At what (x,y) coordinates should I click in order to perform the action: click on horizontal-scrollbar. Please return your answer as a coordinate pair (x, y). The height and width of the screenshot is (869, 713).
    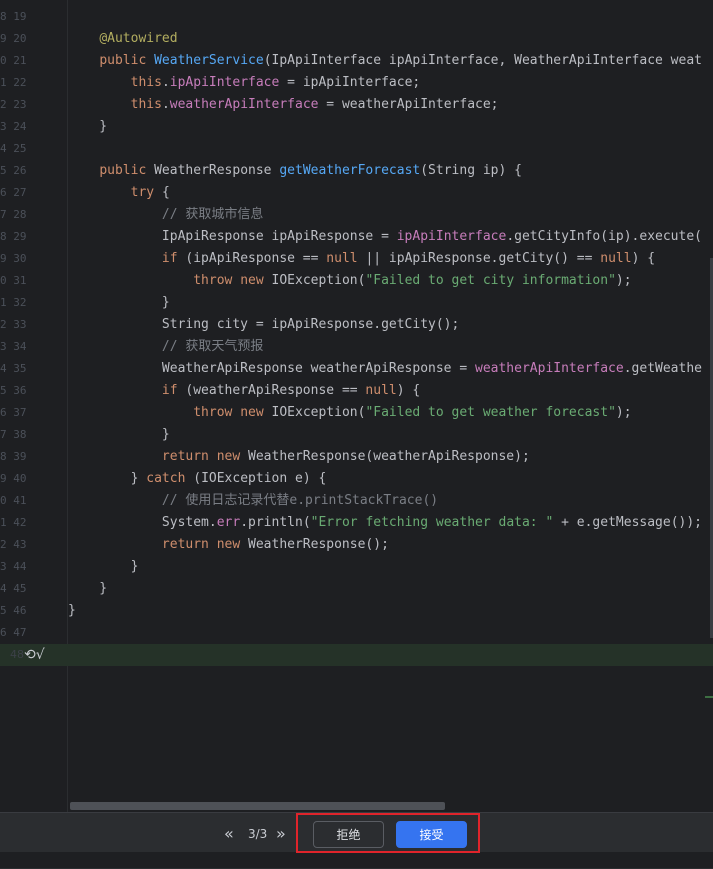
    Looking at the image, I should click on (257, 806).